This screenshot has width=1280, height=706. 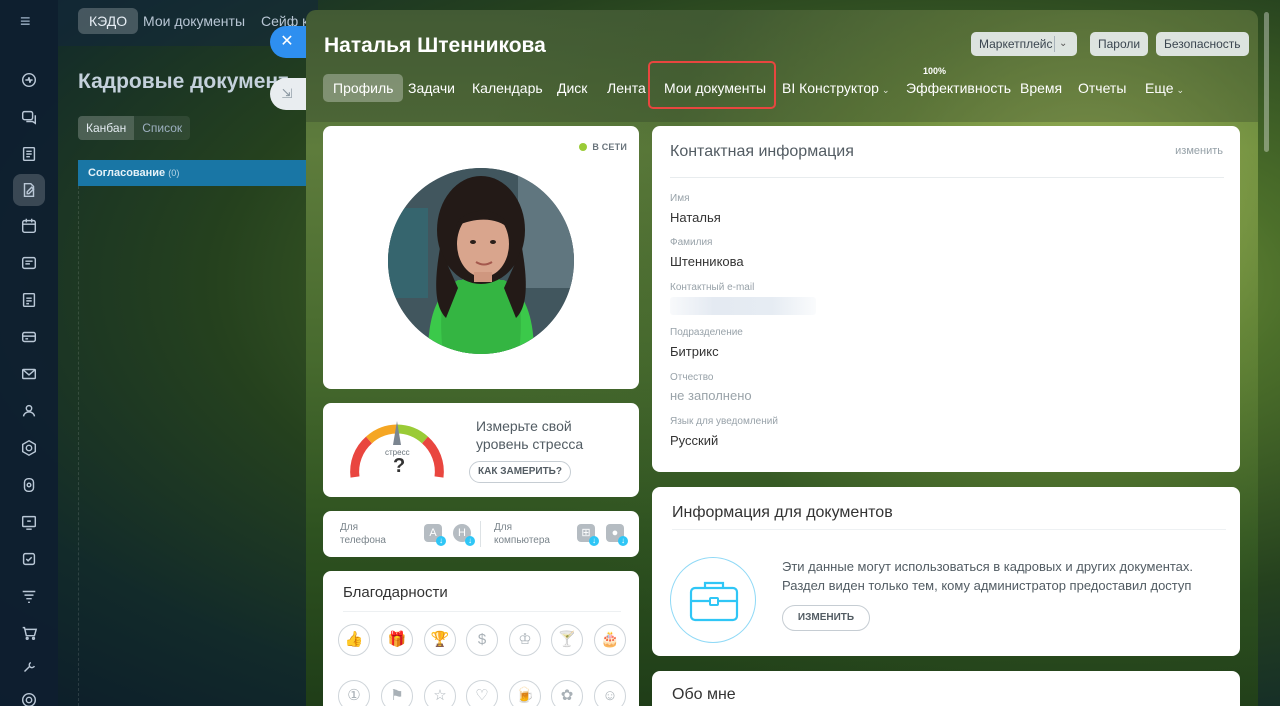 I want to click on chat-icon, so click(x=29, y=117).